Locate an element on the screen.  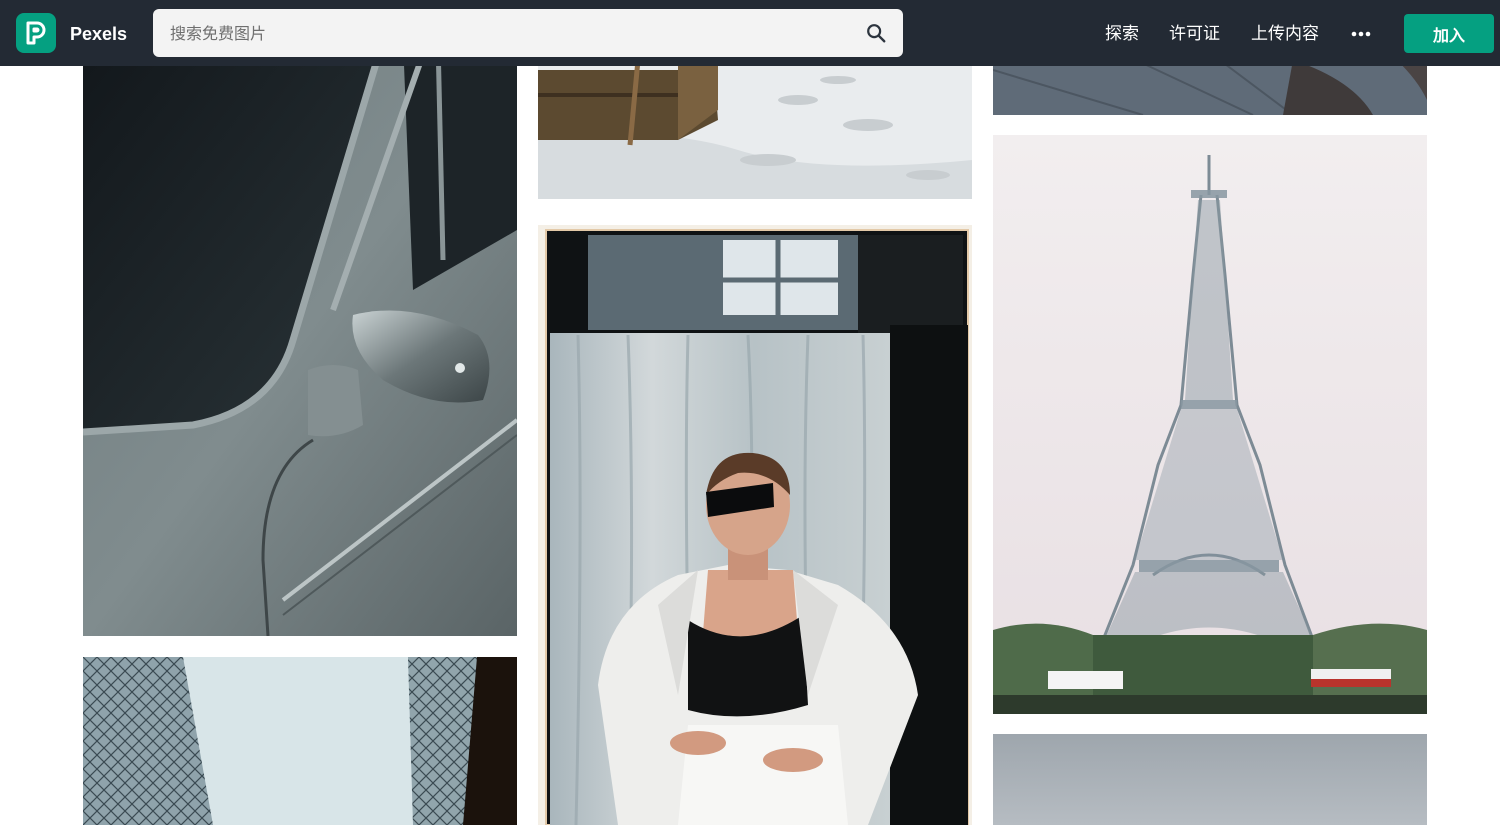
photo-buildings-sky is located at coordinates (300, 741).